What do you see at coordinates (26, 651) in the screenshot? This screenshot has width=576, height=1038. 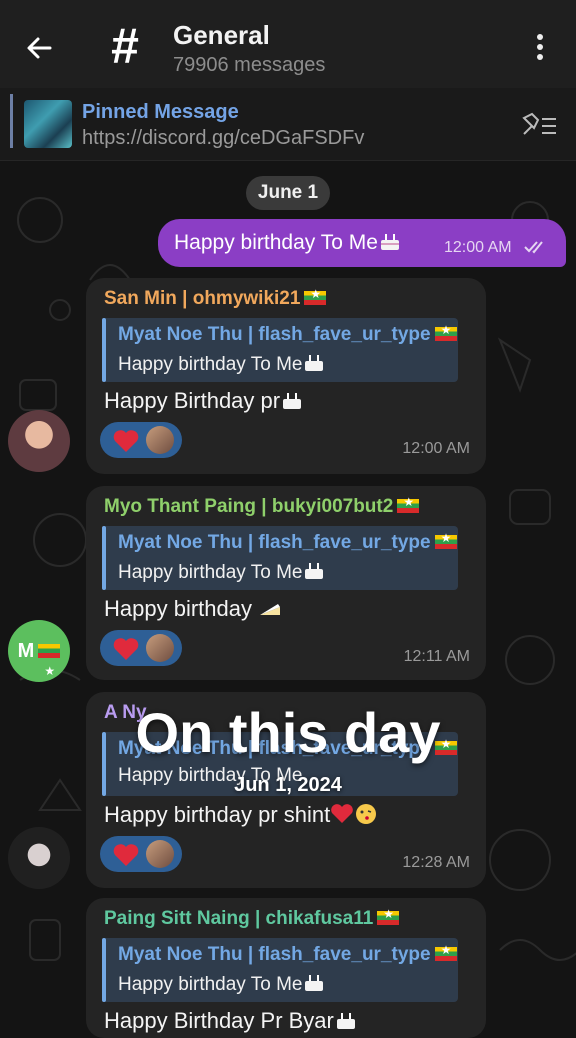 I see `avatar-label: M` at bounding box center [26, 651].